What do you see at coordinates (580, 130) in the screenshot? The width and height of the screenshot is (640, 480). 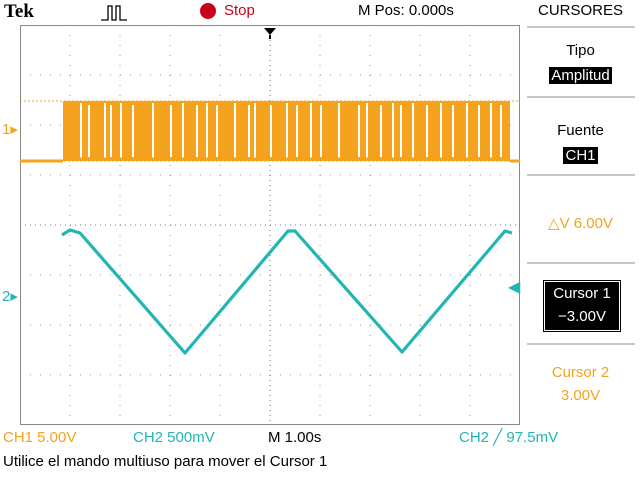 I see `fuente-label: Fuente` at bounding box center [580, 130].